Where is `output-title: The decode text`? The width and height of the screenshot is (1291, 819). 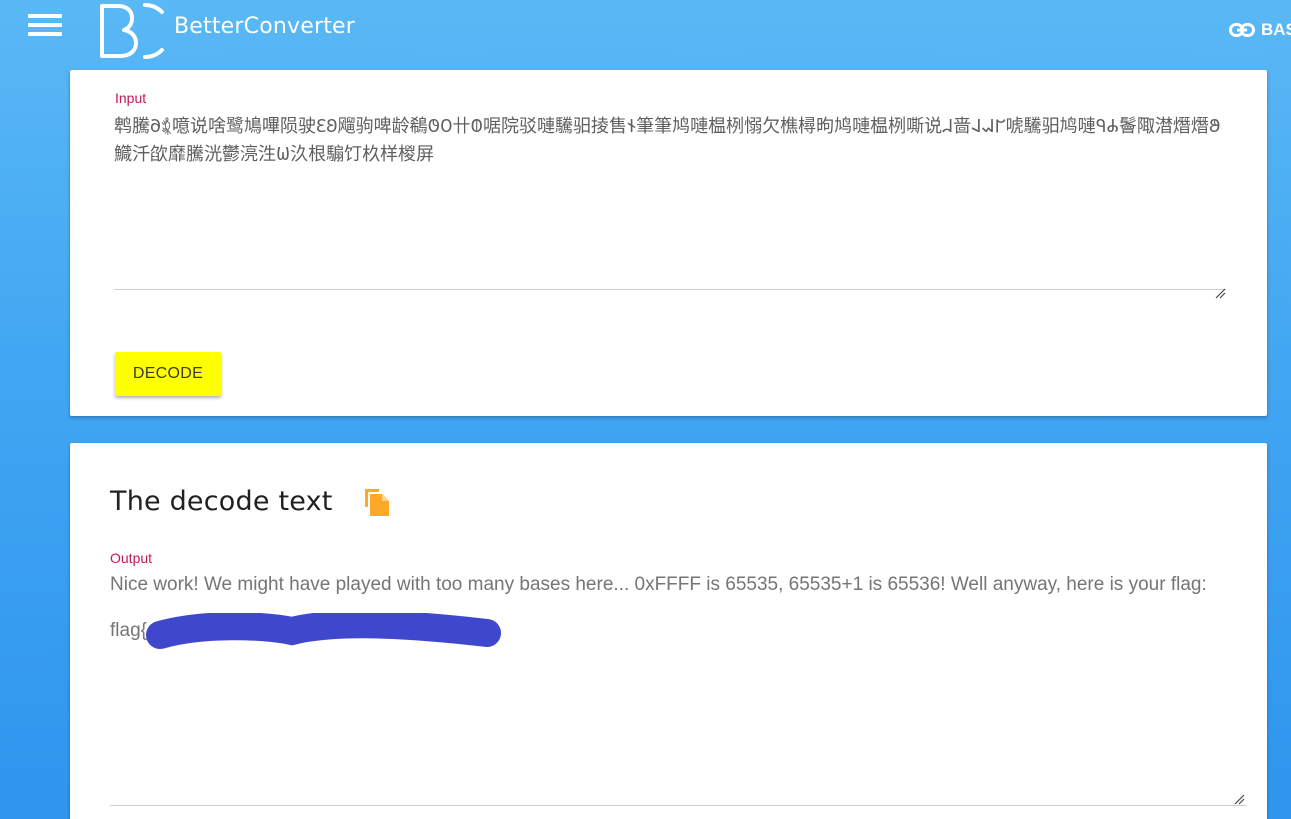
output-title: The decode text is located at coordinates (221, 501).